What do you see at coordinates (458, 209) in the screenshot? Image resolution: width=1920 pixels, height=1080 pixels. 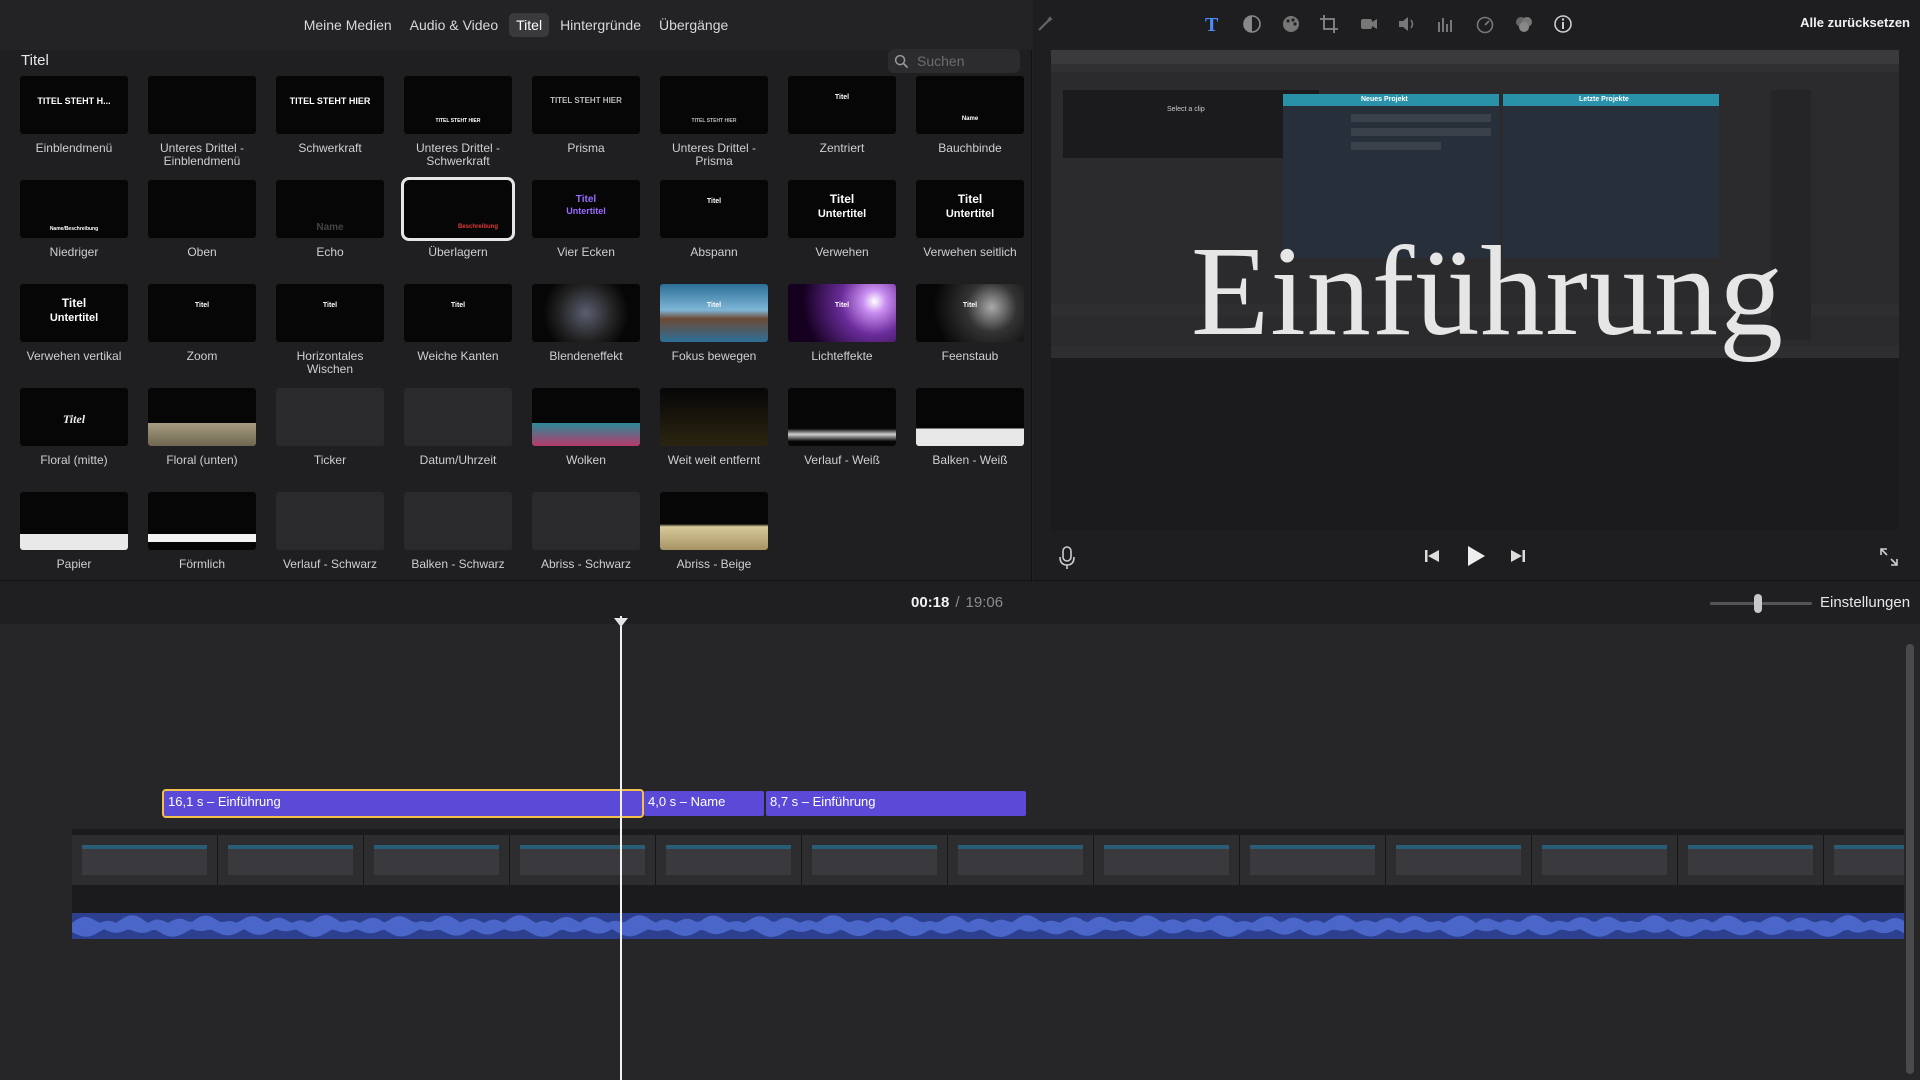 I see `title-thumbnail: Beschreibung` at bounding box center [458, 209].